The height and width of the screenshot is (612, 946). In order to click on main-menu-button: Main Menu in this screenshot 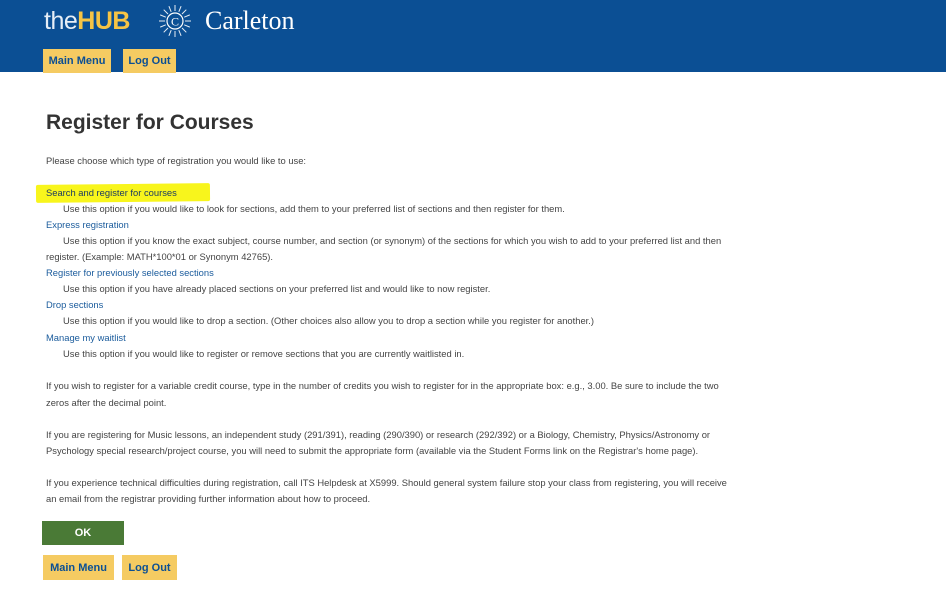, I will do `click(77, 61)`.